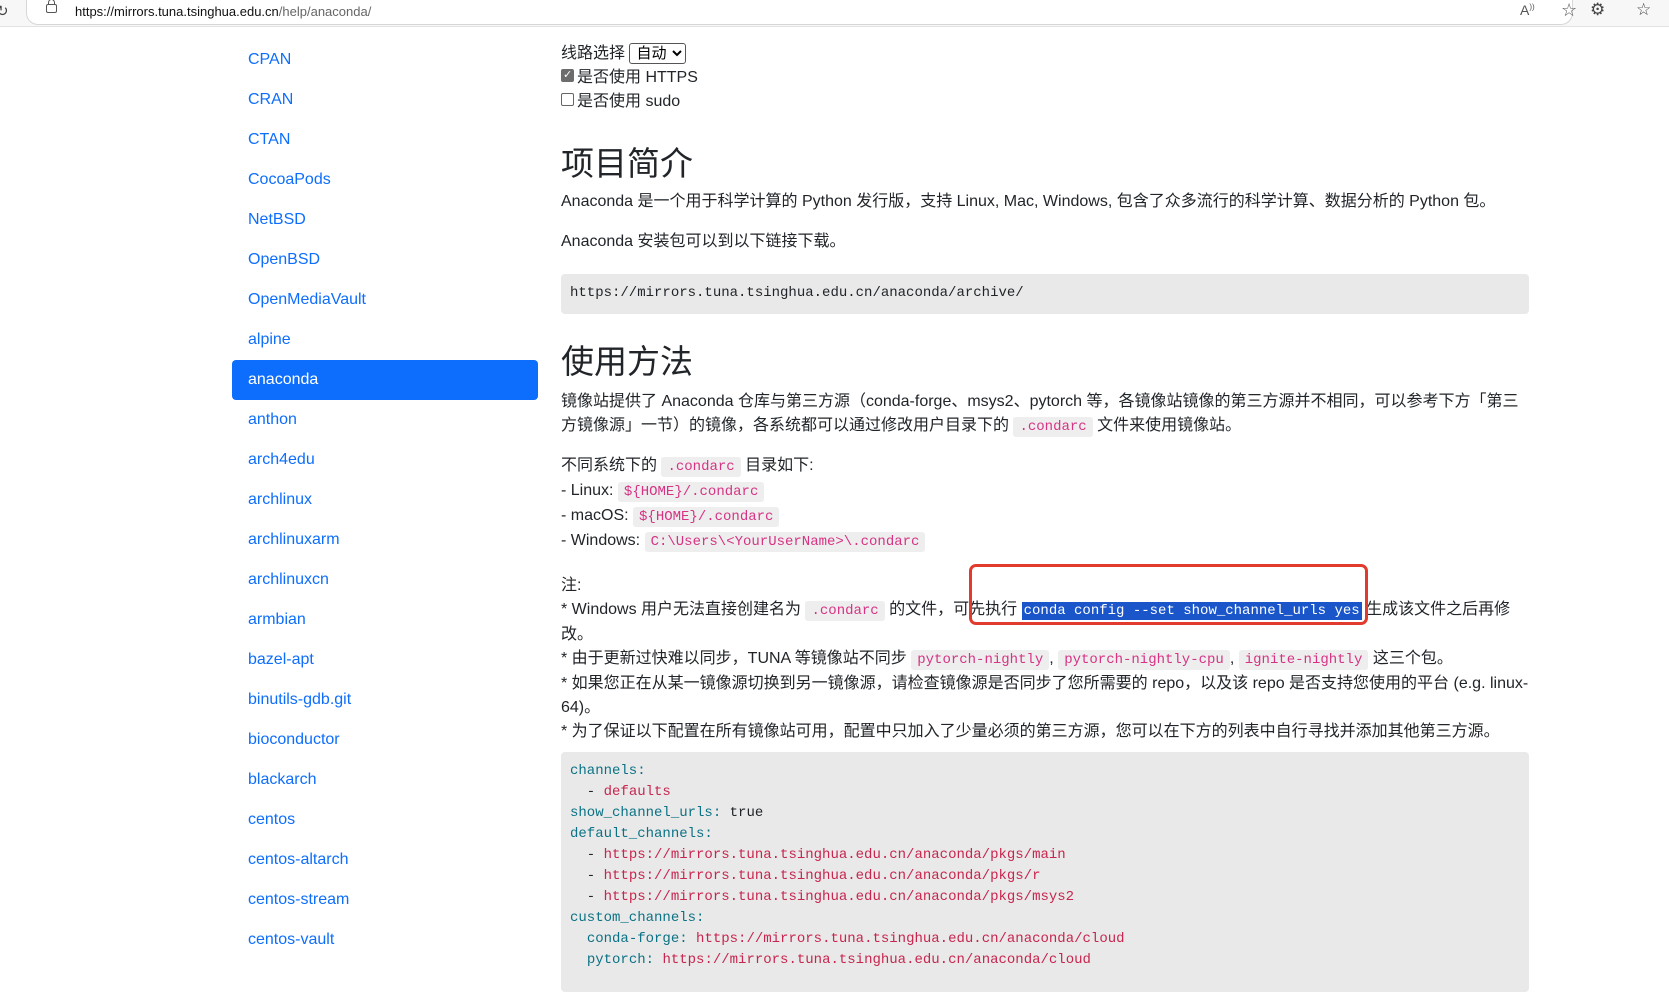 The height and width of the screenshot is (992, 1669). What do you see at coordinates (785, 542) in the screenshot?
I see `windows-path: C:\Users\<YourUserName>\.condarc` at bounding box center [785, 542].